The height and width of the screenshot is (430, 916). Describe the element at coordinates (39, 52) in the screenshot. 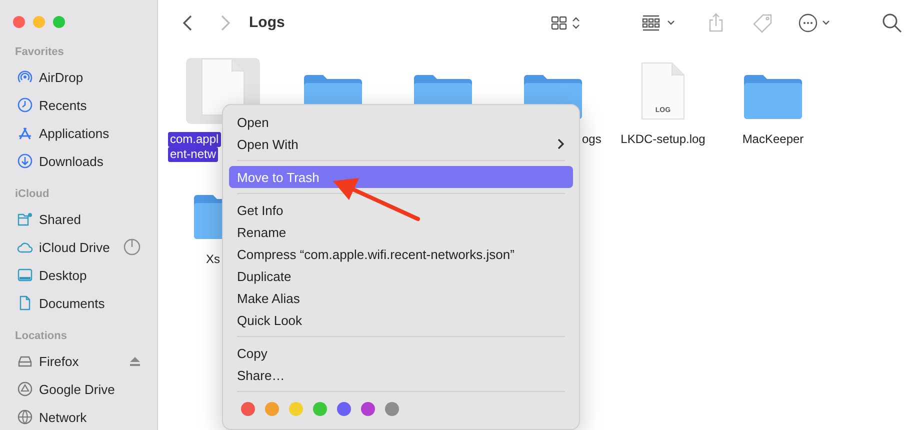

I see `section-header: Favorites` at that location.